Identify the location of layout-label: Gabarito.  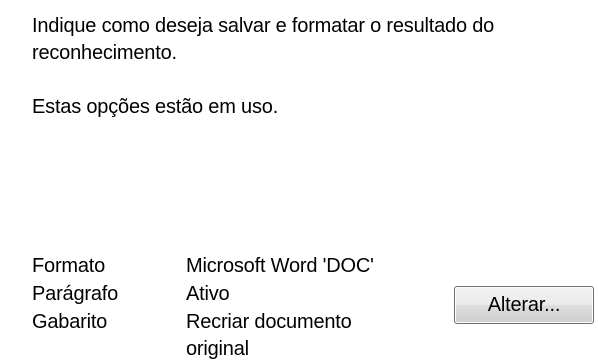
(70, 322).